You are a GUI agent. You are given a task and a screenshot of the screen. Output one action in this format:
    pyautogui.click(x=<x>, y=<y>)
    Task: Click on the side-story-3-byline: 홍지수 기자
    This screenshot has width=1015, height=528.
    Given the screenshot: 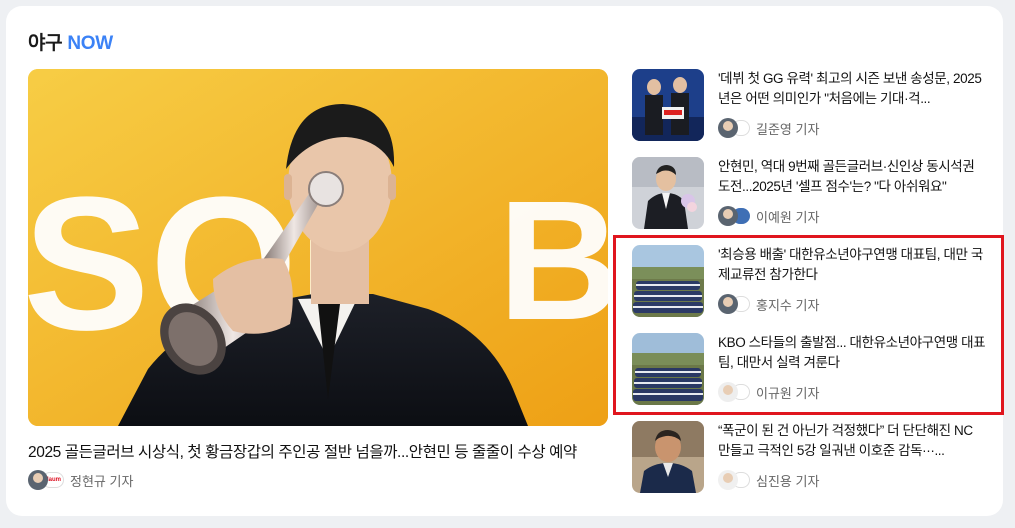 What is the action you would take?
    pyautogui.click(x=768, y=304)
    